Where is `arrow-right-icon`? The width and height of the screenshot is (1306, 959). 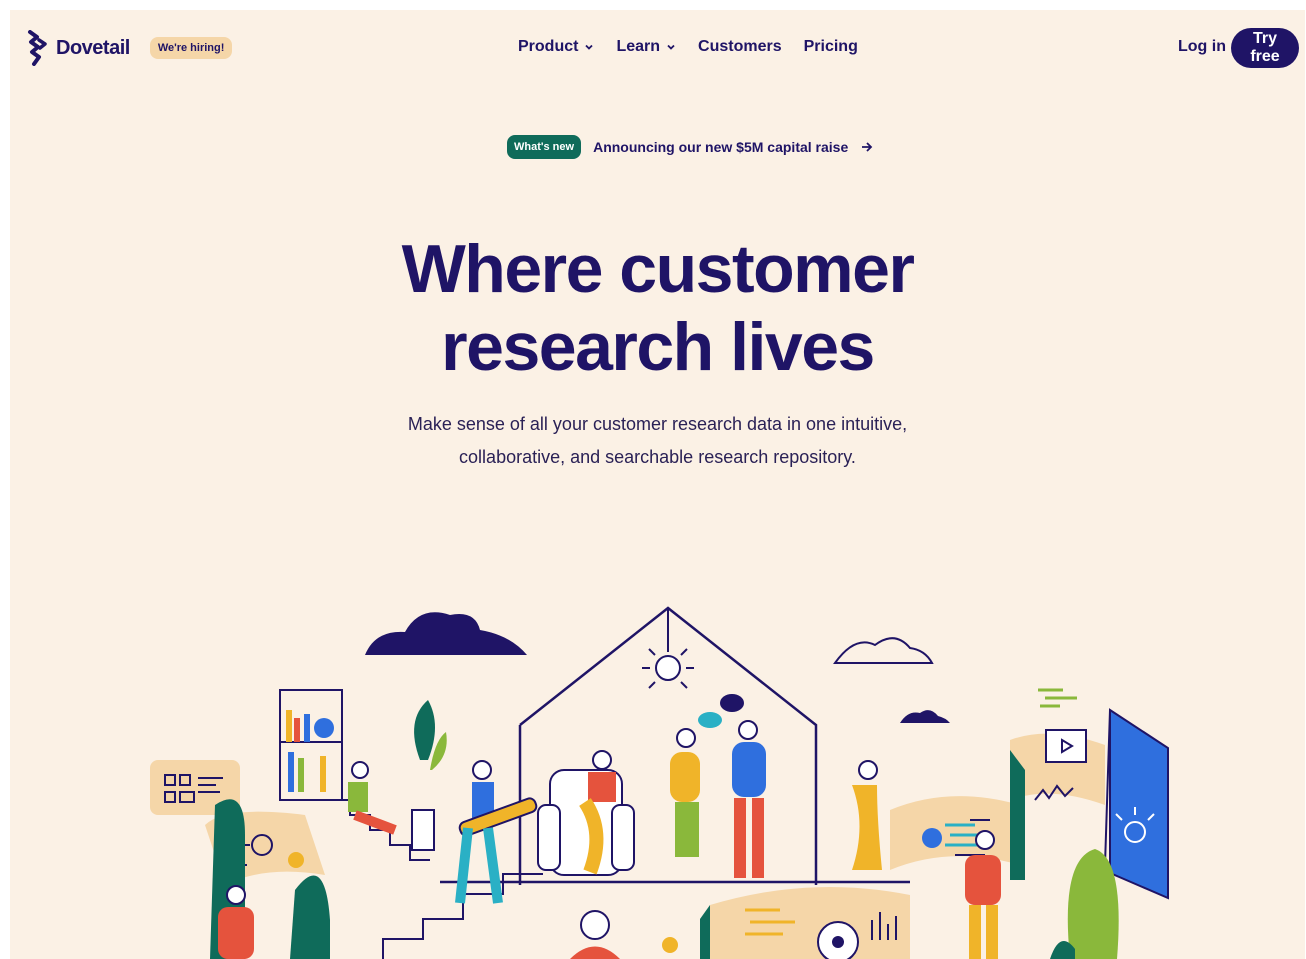
arrow-right-icon is located at coordinates (867, 147).